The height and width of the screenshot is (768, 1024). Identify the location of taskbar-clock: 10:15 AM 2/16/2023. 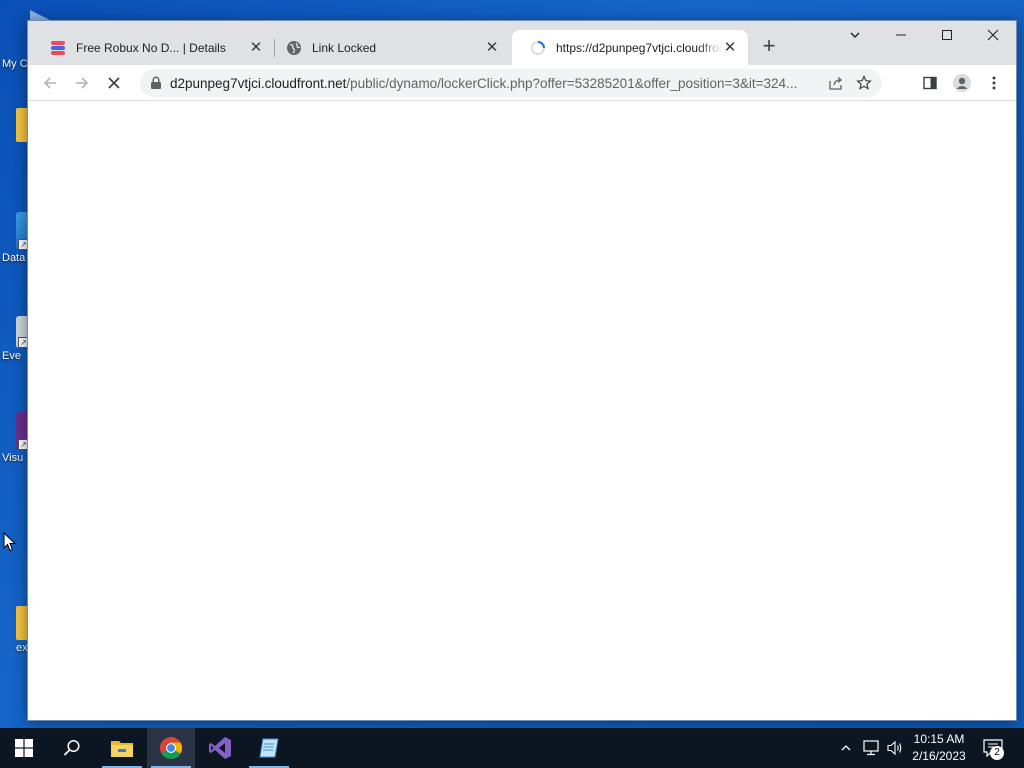
(939, 748).